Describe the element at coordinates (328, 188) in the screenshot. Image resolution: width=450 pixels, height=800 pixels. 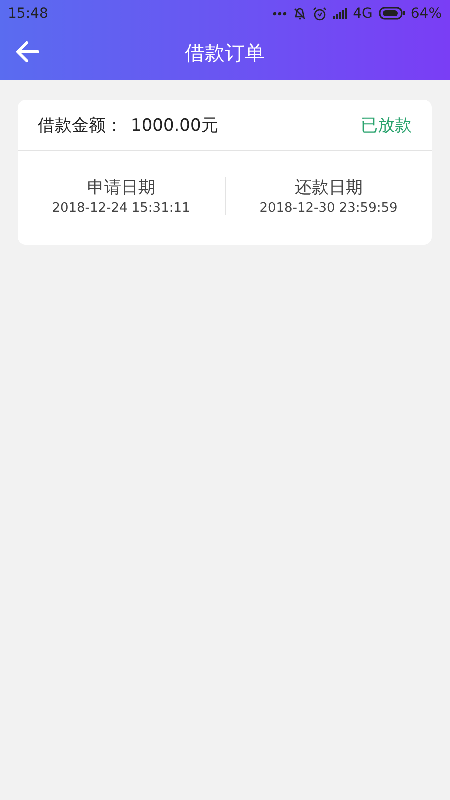
I see `date-label: 还款日期` at that location.